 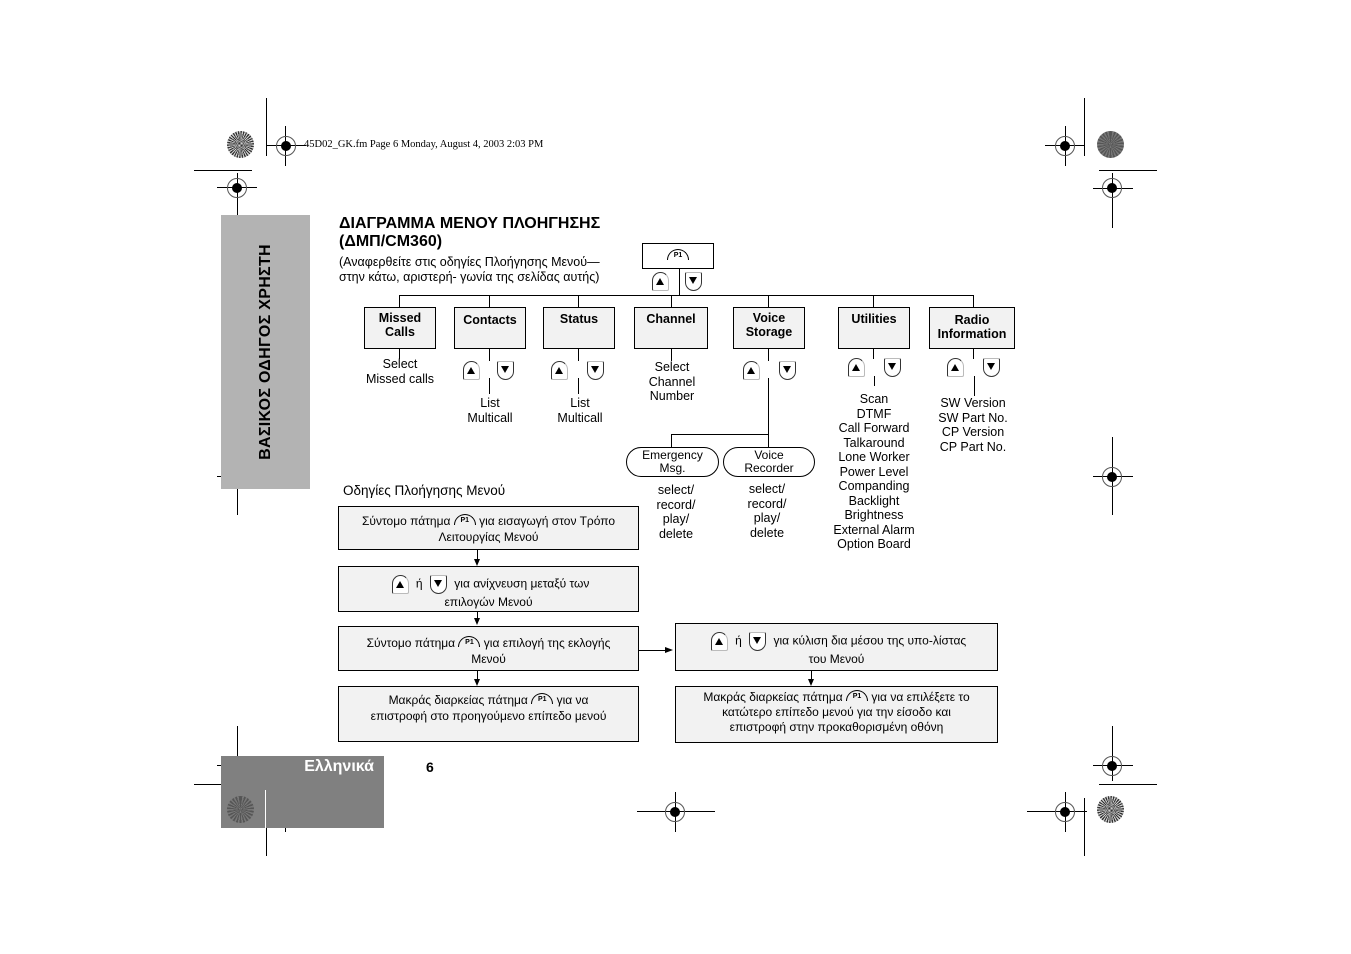 What do you see at coordinates (874, 544) in the screenshot?
I see `submenu-item: Option Board` at bounding box center [874, 544].